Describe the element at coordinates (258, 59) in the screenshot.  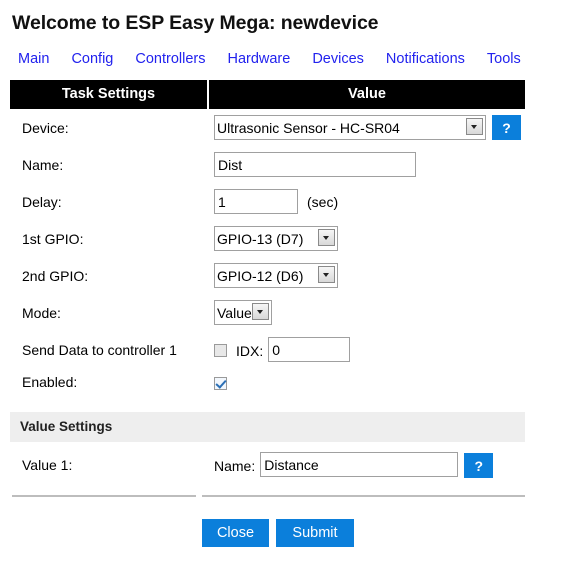
I see `nav-link-hardware: Hardware` at that location.